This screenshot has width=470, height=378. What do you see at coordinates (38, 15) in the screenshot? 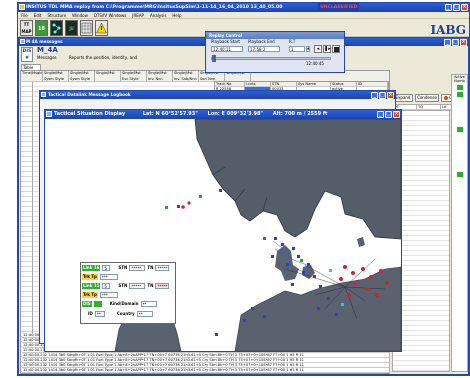
I see `menu-edit: Edit` at bounding box center [38, 15].